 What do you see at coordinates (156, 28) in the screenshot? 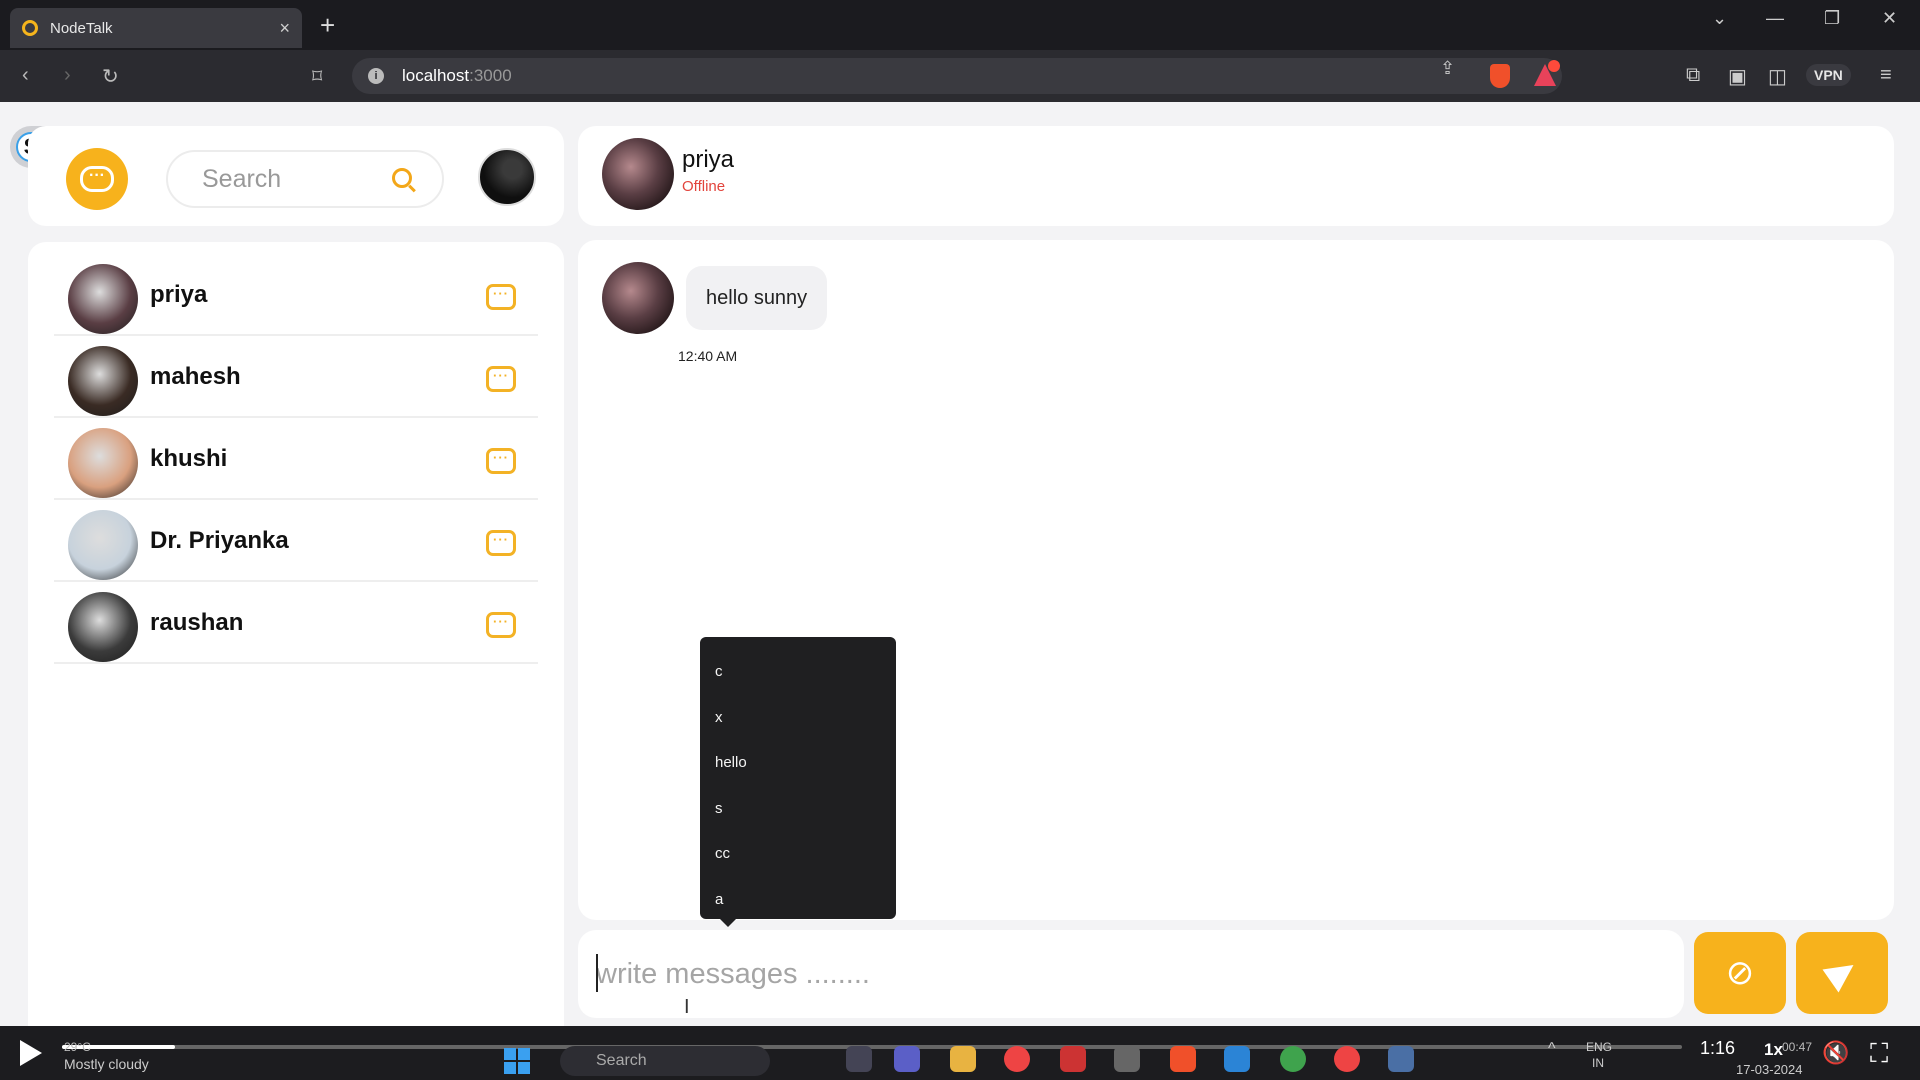
I see `browser-tab: NodeTalk ×` at bounding box center [156, 28].